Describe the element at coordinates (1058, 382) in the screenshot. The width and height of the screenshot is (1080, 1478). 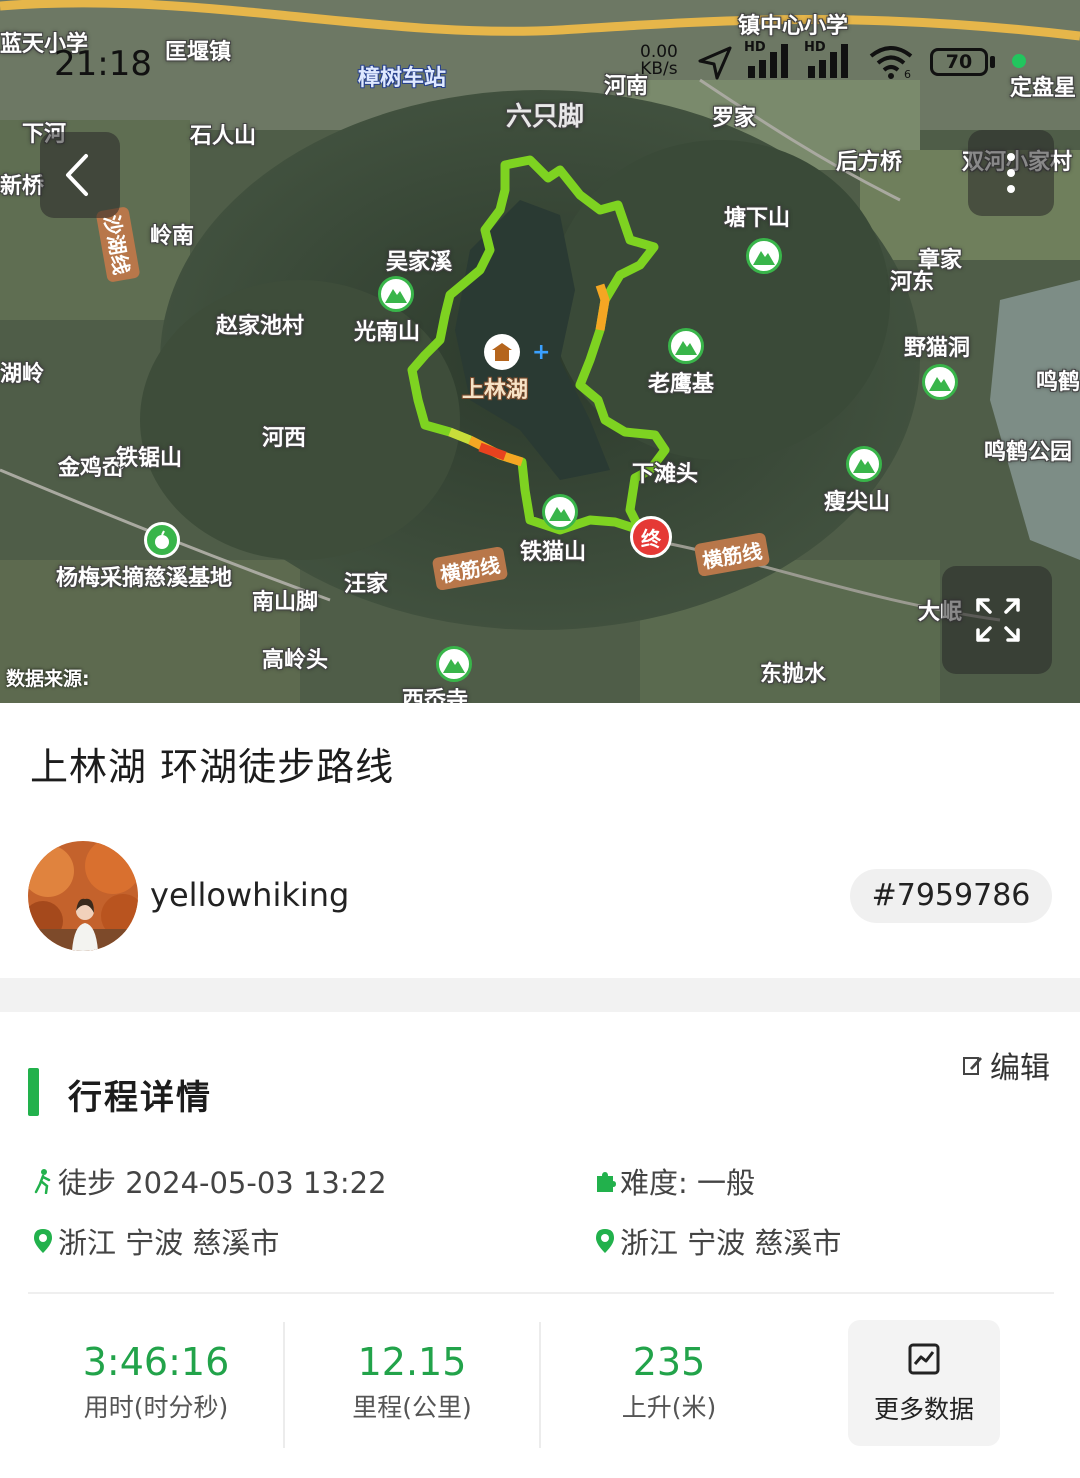
I see `map-label: 鸣鹤` at that location.